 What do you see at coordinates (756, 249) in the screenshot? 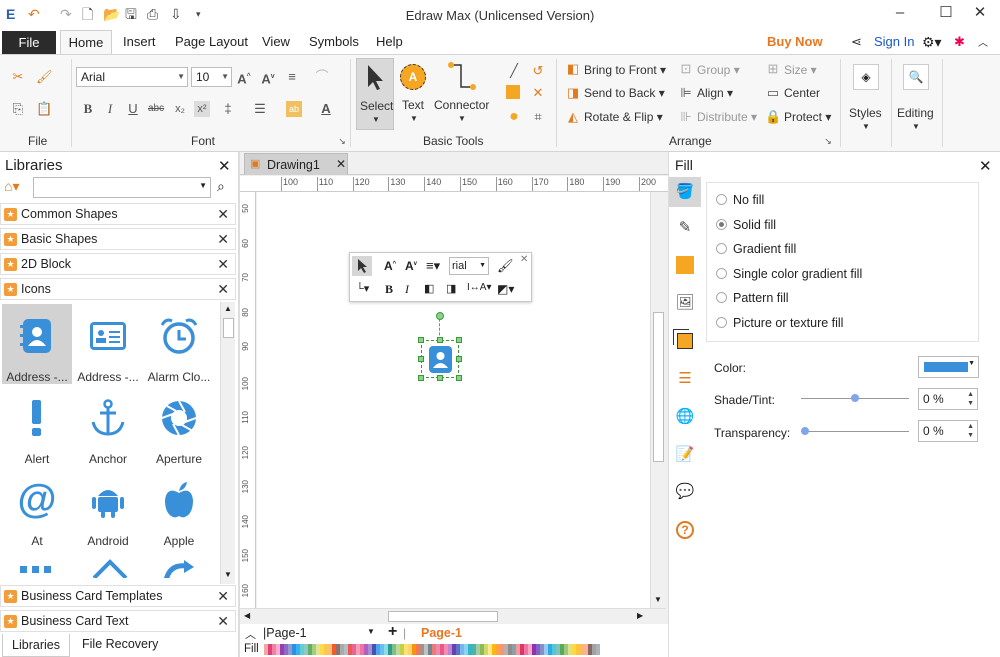
I see `fill-option-gradient-fill: Gradient fill` at bounding box center [756, 249].